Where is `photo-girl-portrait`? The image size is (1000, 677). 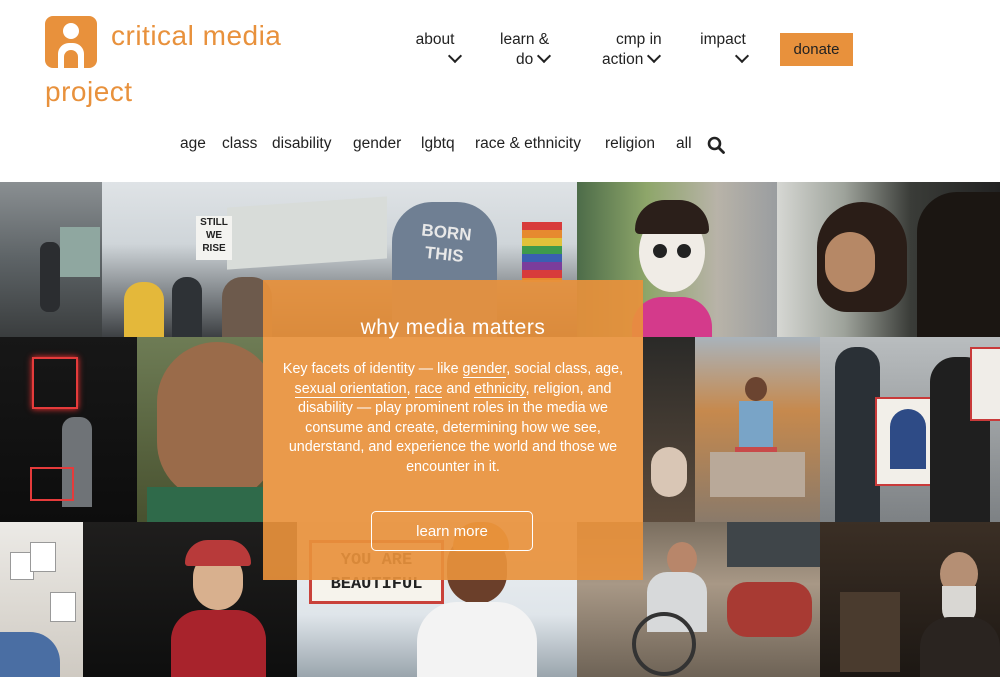
photo-girl-portrait is located at coordinates (200, 429).